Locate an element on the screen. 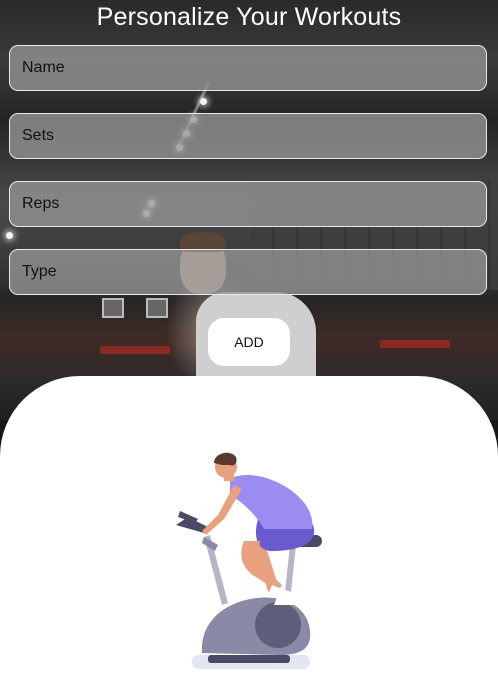 Image resolution: width=498 pixels, height=697 pixels. bike-base is located at coordinates (249, 659).